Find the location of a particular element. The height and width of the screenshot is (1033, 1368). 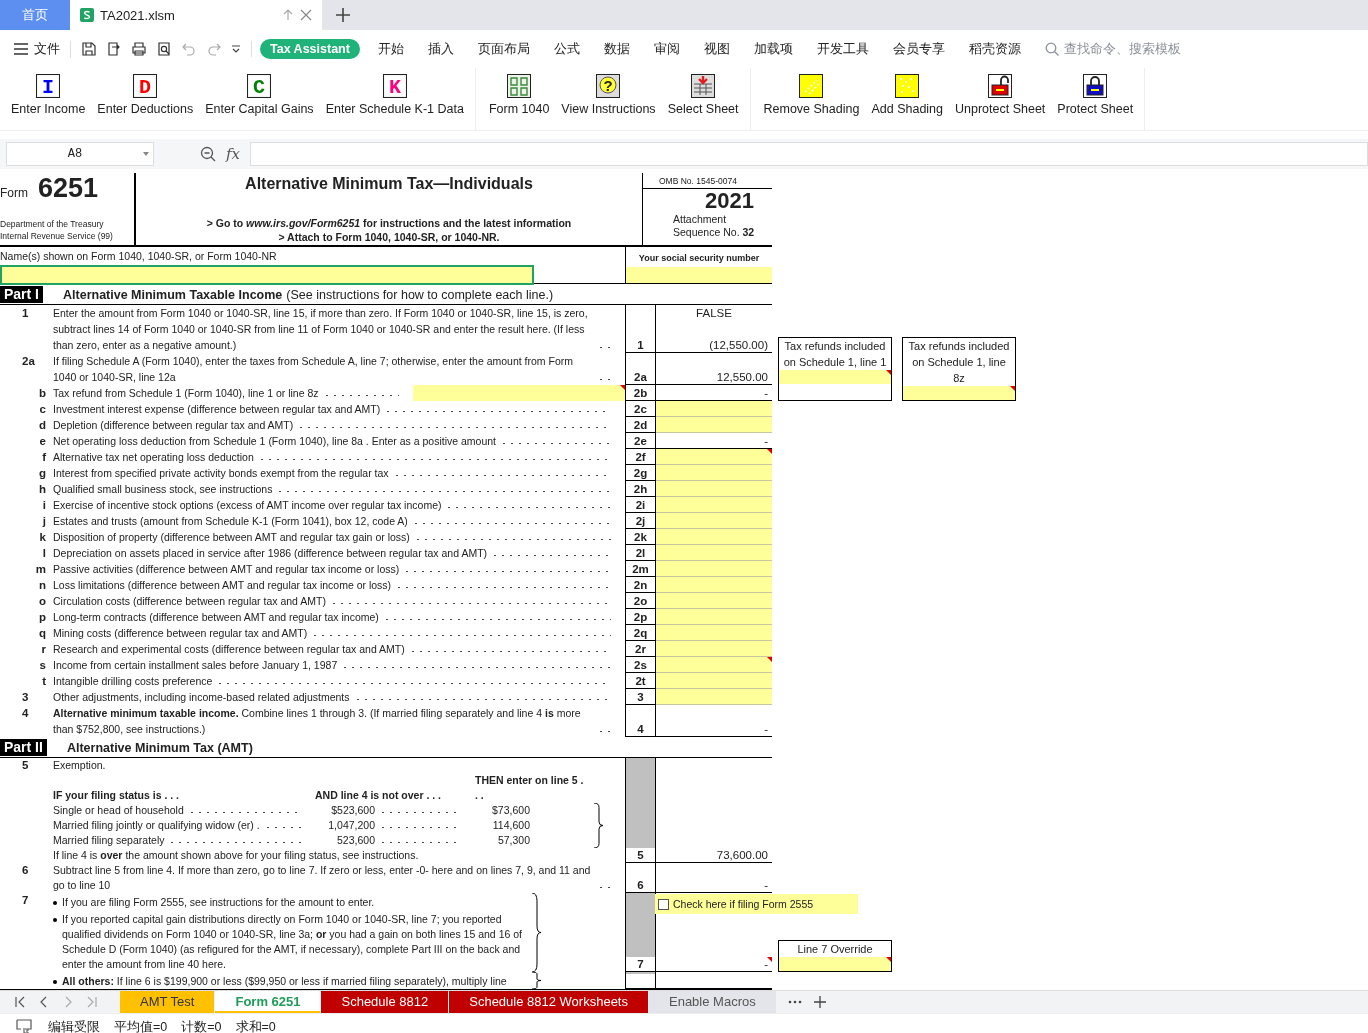

pin-arrow-icon is located at coordinates (288, 15).